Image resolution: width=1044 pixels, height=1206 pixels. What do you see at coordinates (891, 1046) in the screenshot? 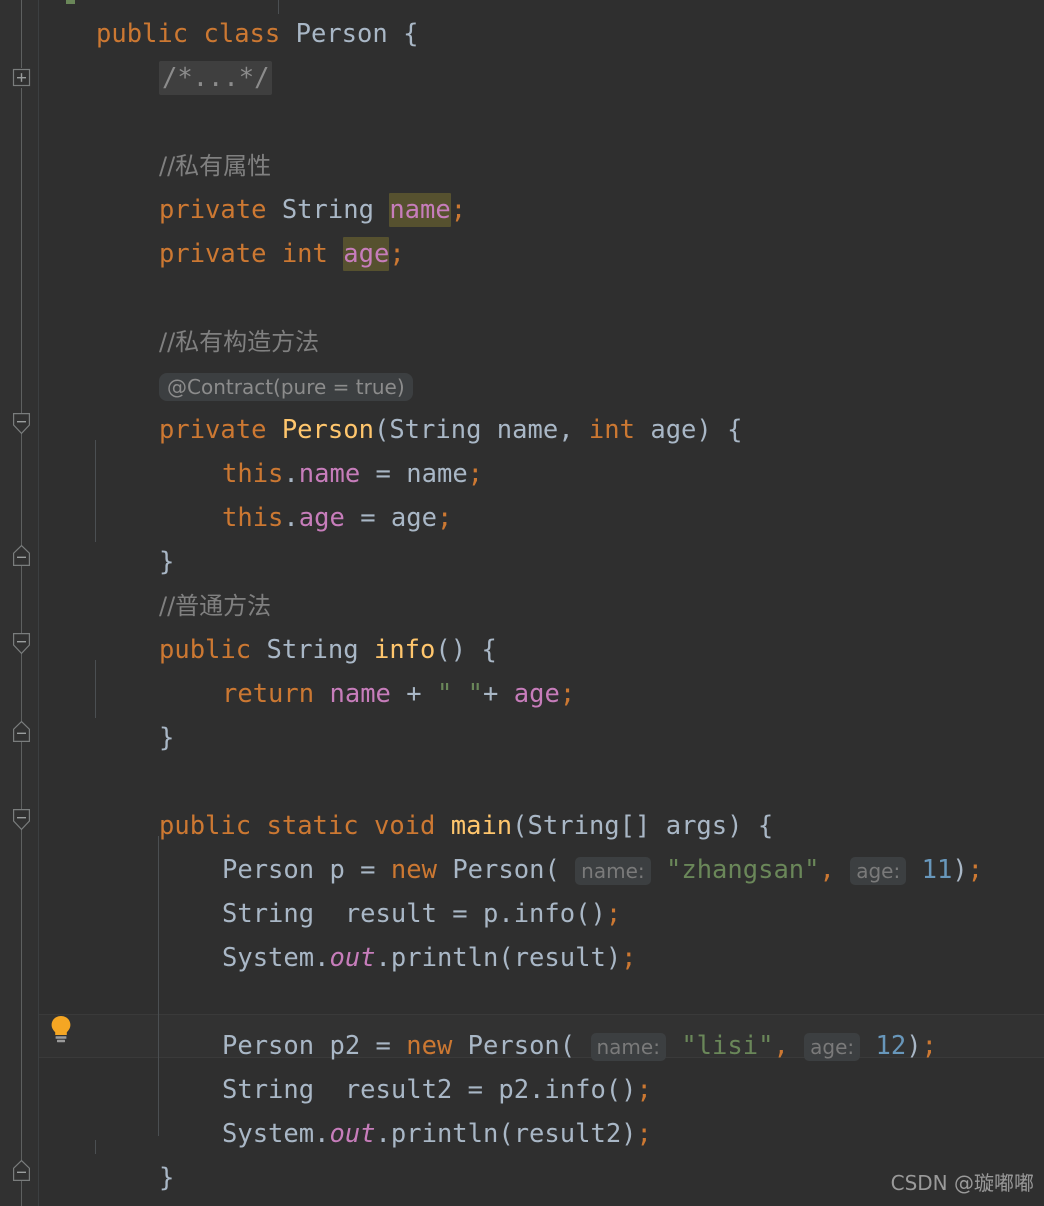
I see `code-token: 12` at bounding box center [891, 1046].